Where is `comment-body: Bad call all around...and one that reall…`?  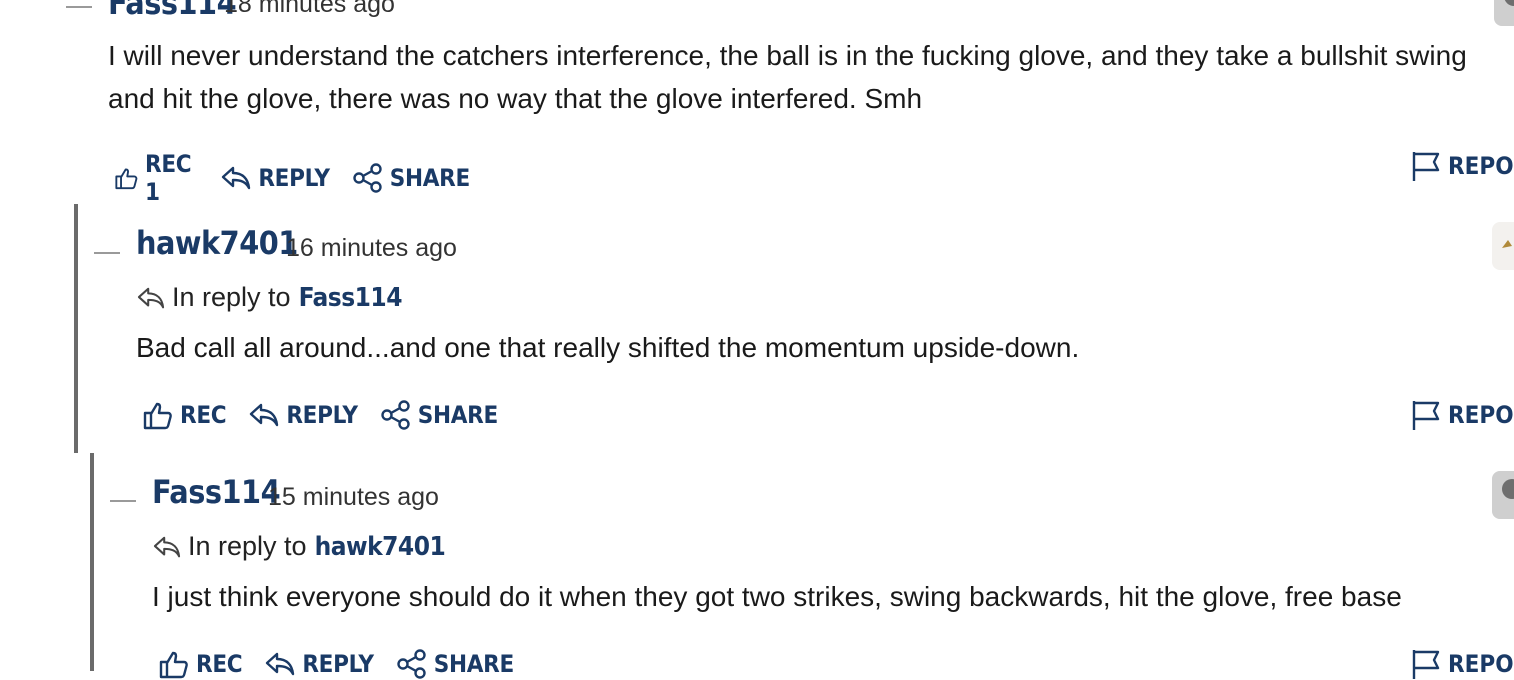
comment-body: Bad call all around...and one that reall… is located at coordinates (608, 347).